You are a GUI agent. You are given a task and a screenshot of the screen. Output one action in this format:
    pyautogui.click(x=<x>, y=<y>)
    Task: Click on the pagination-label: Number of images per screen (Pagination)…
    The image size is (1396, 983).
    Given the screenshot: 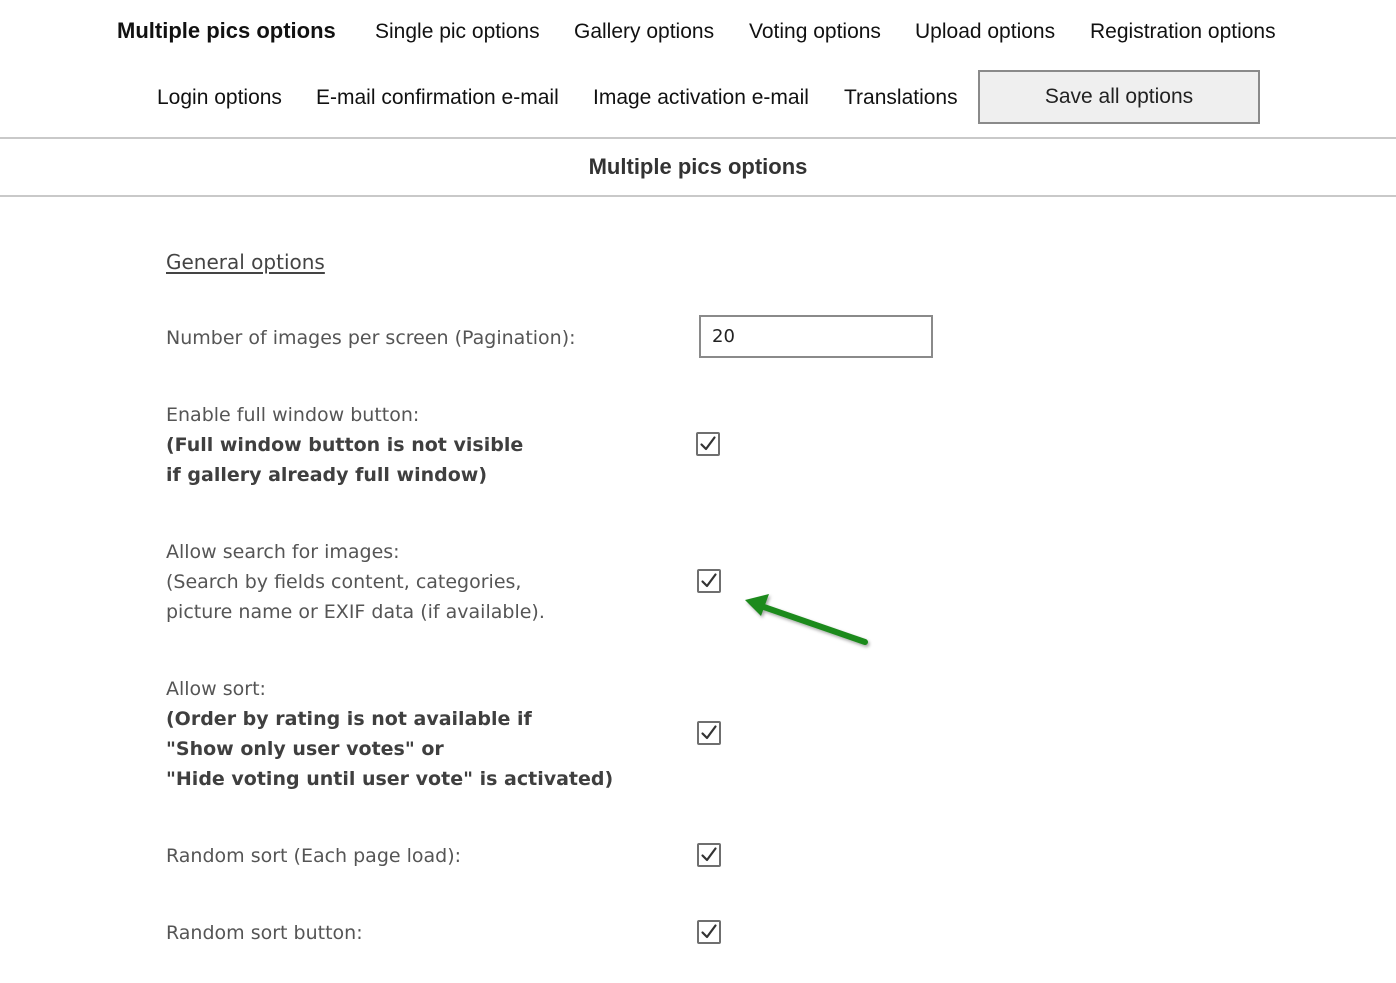 What is the action you would take?
    pyautogui.click(x=371, y=338)
    